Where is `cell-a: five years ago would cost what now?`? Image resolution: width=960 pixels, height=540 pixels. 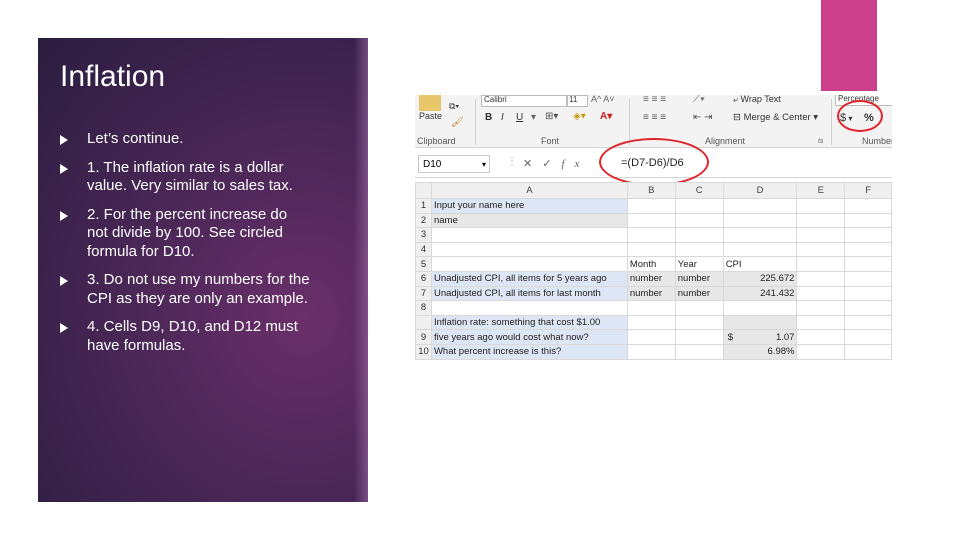
cell-a: five years ago would cost what now? is located at coordinates (529, 337).